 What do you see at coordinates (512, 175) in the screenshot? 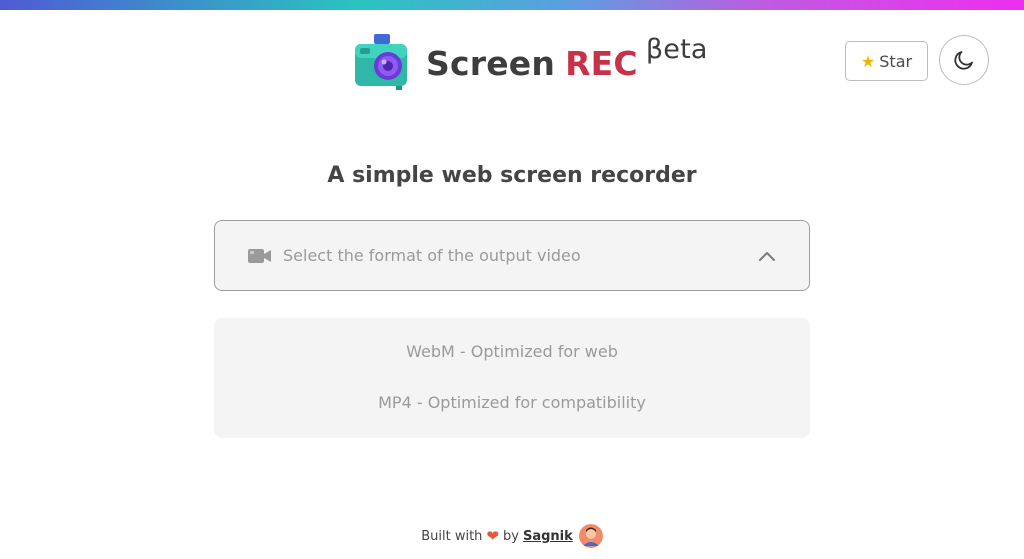
I see `page-subtitle: A simple web screen recorder` at bounding box center [512, 175].